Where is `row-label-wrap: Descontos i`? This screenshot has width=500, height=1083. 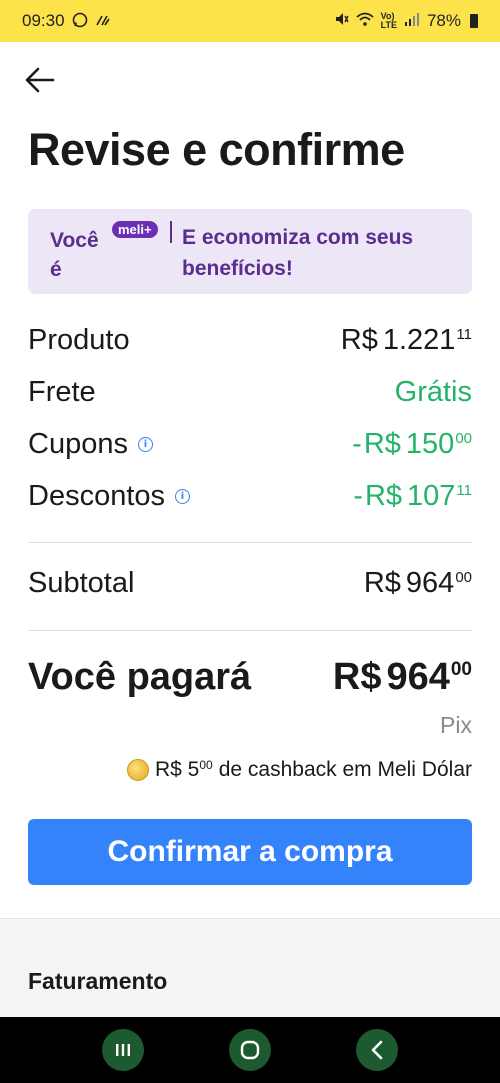
row-label-wrap: Descontos i is located at coordinates (109, 496).